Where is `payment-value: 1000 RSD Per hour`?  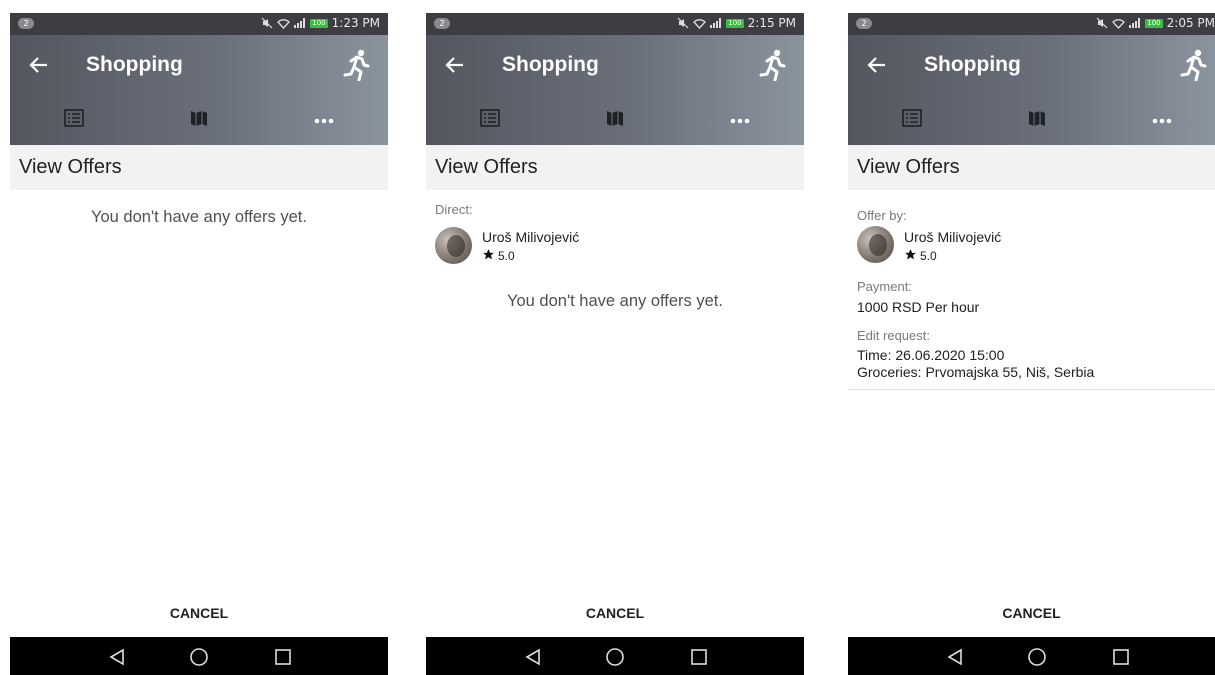 payment-value: 1000 RSD Per hour is located at coordinates (918, 307).